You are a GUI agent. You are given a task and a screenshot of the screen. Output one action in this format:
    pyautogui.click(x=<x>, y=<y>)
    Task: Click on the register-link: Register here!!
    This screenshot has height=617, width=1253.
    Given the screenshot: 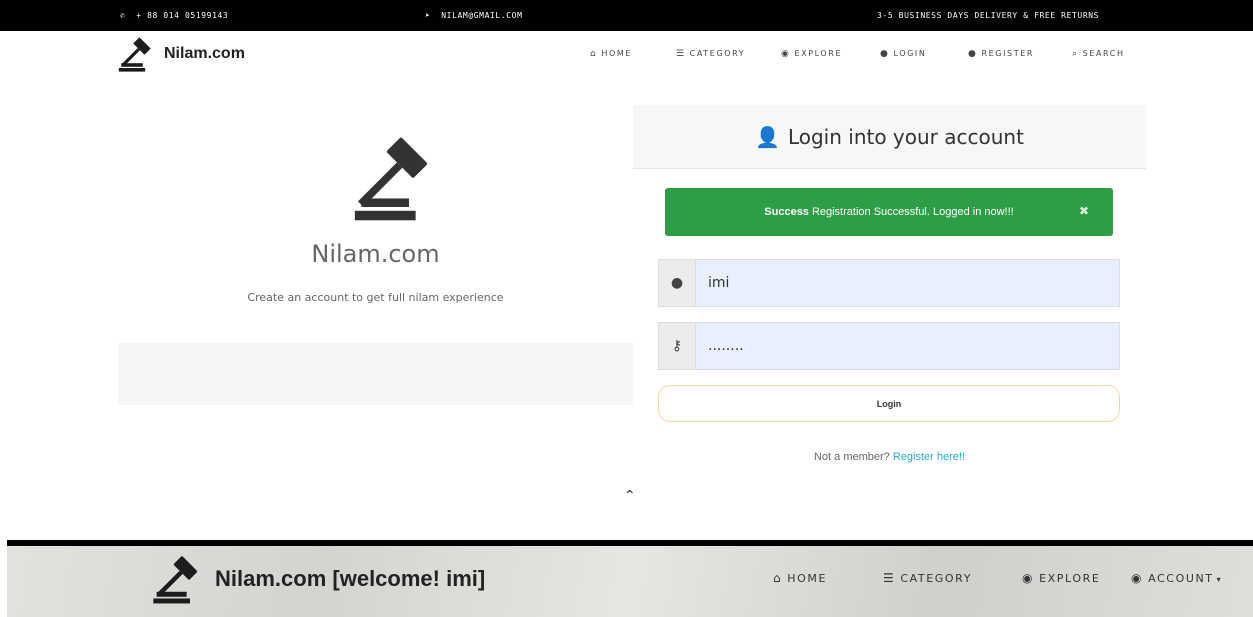 What is the action you would take?
    pyautogui.click(x=929, y=457)
    